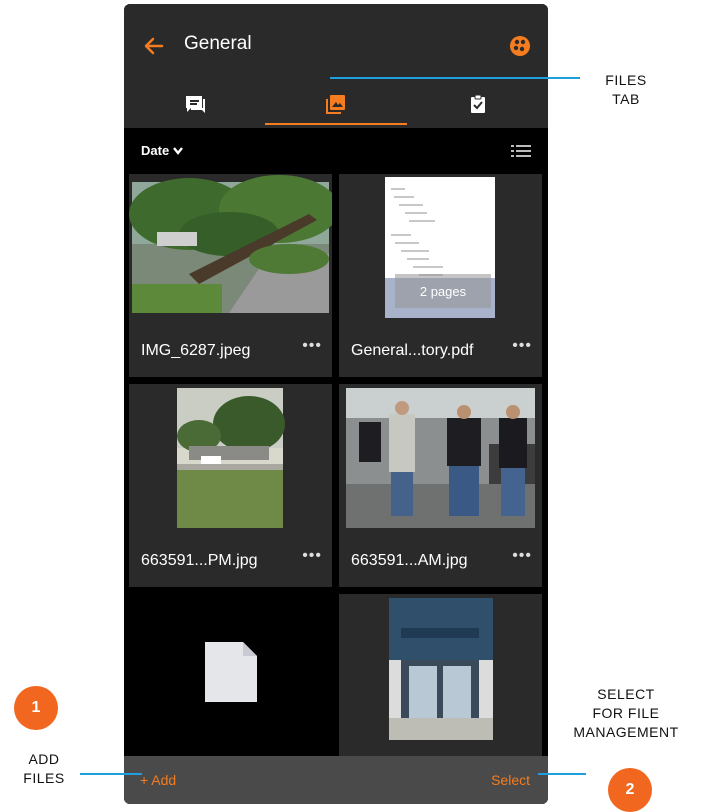 The height and width of the screenshot is (812, 706). What do you see at coordinates (44, 768) in the screenshot?
I see `add-files-callout: ADD FILES` at bounding box center [44, 768].